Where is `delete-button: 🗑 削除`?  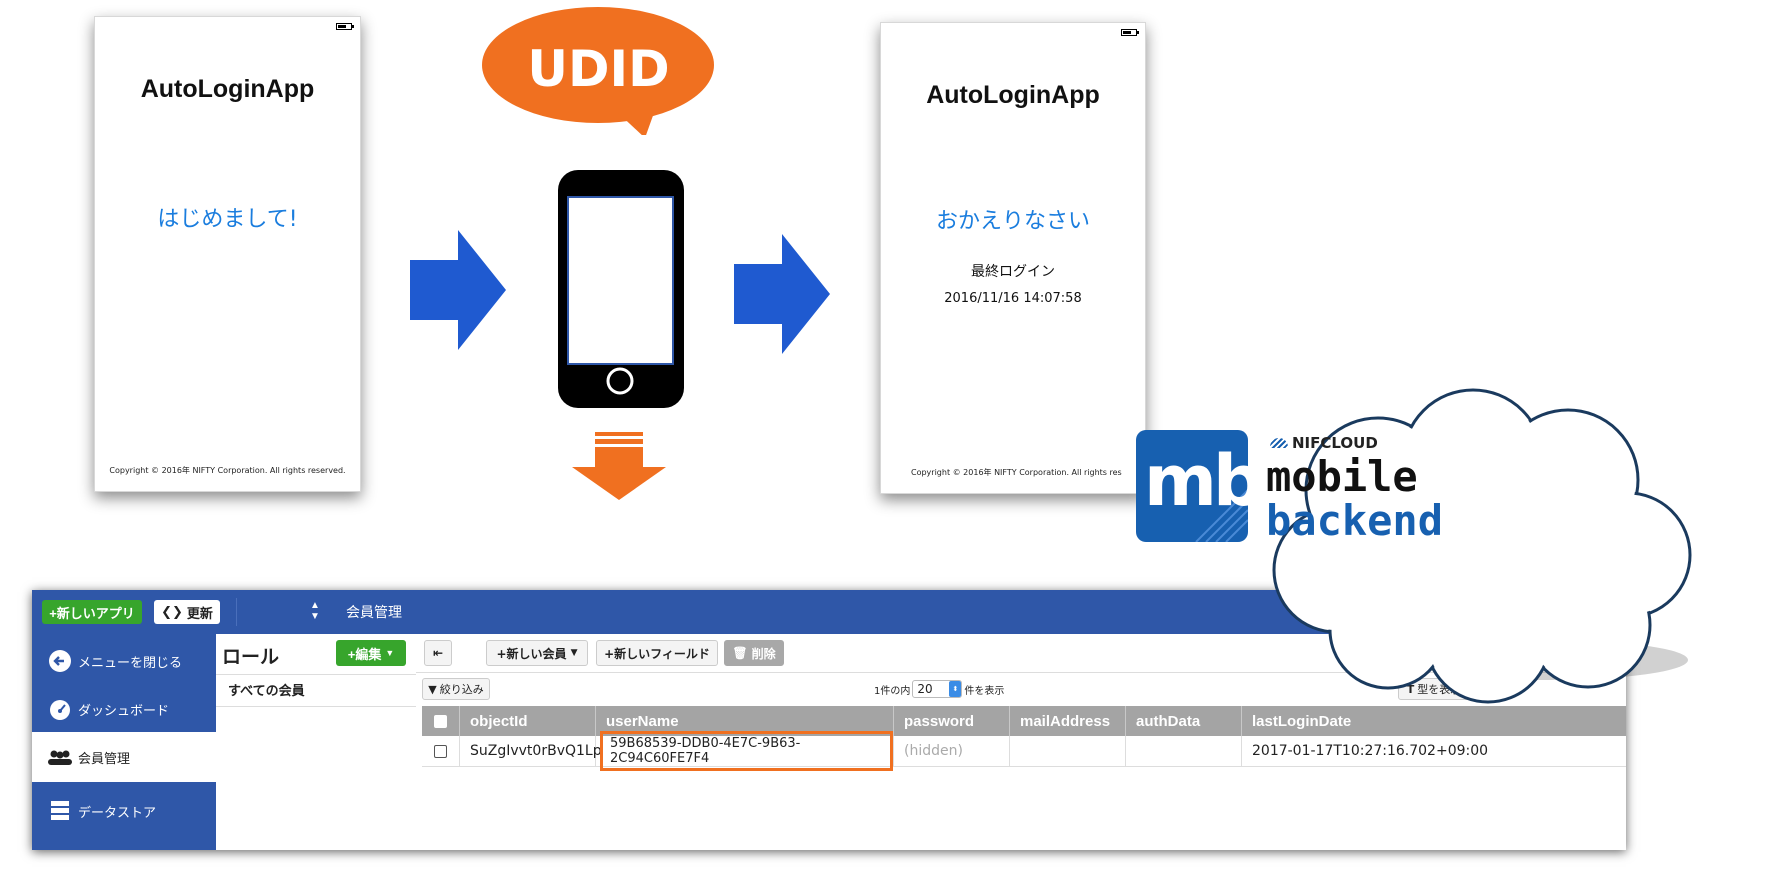
delete-button: 🗑 削除 is located at coordinates (754, 653).